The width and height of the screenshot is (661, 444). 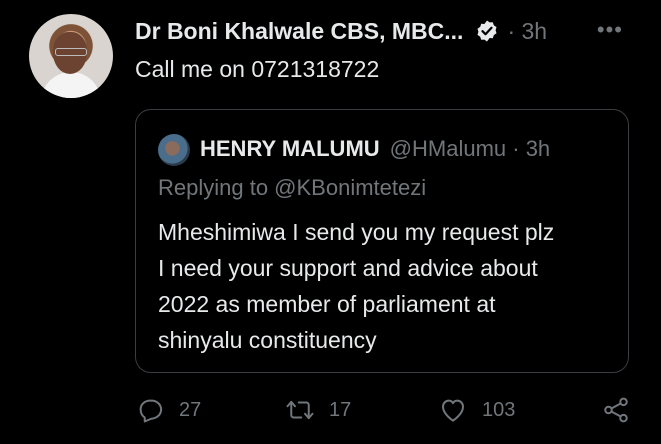 I want to click on like-button: 103, so click(x=476, y=410).